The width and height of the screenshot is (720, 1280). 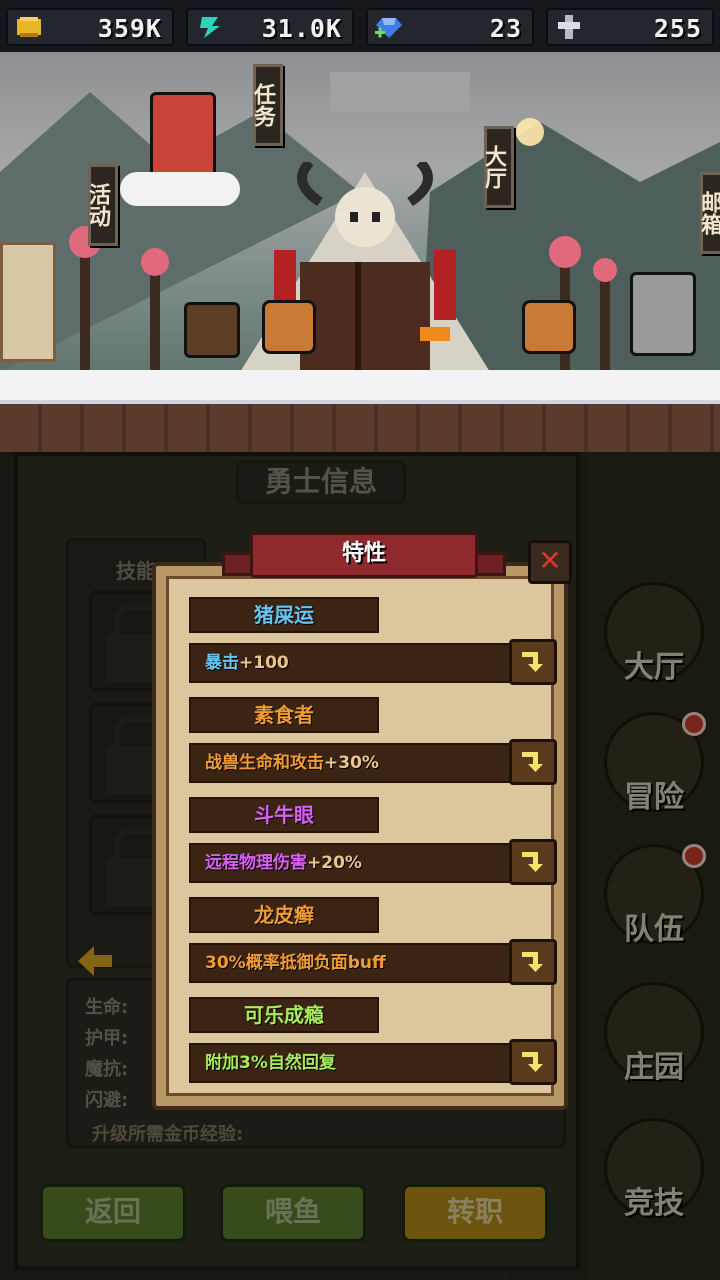 What do you see at coordinates (284, 815) in the screenshot?
I see `trait-name: 斗牛眼` at bounding box center [284, 815].